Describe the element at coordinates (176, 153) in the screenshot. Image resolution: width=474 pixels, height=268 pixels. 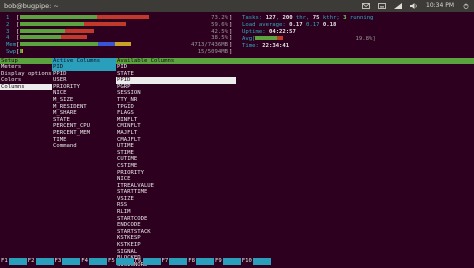
I see `available-column-item: STIME` at that location.